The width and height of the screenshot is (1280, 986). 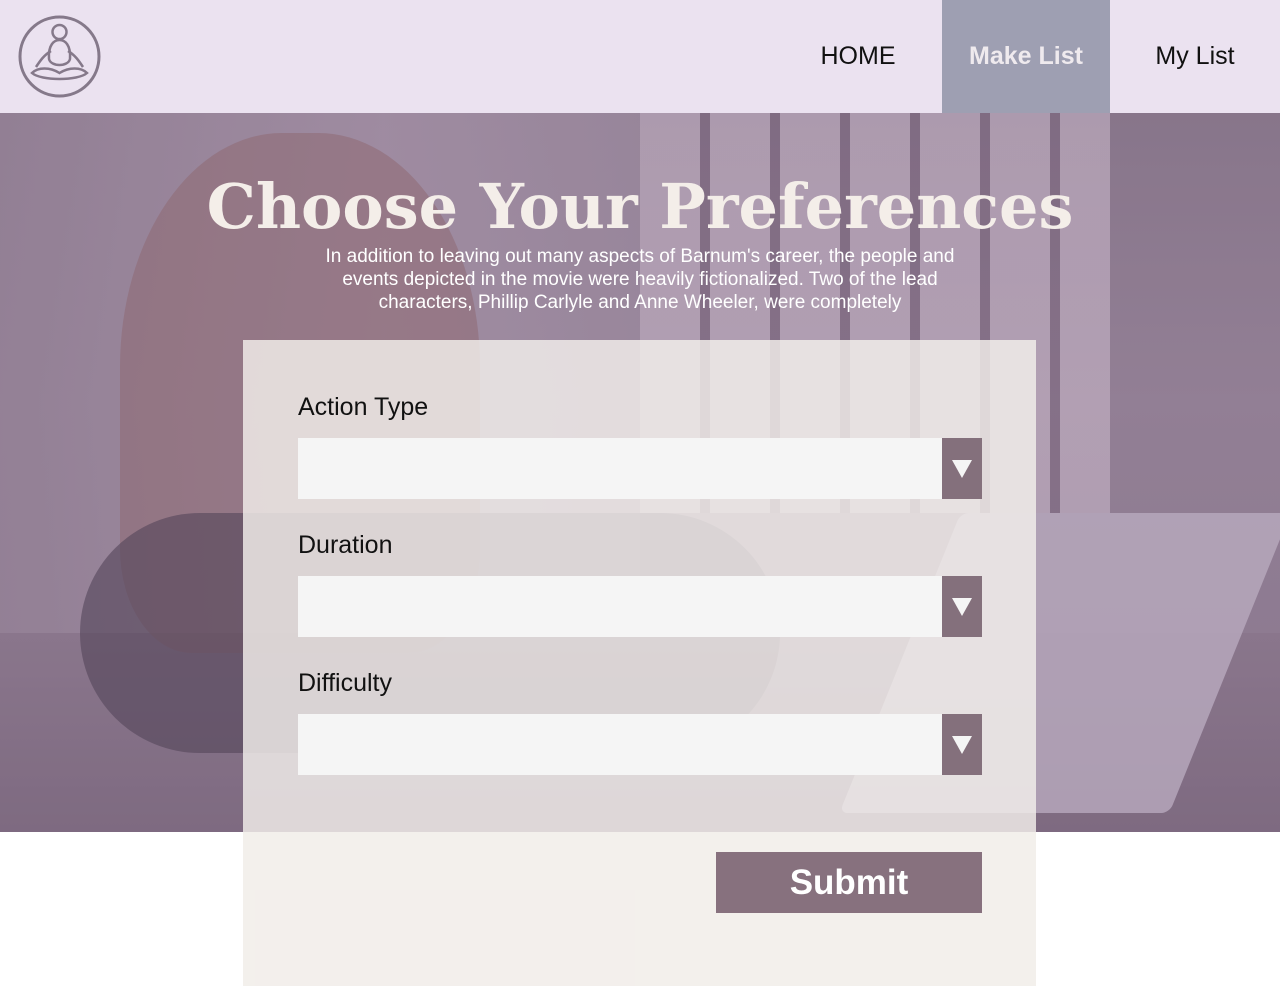 What do you see at coordinates (363, 407) in the screenshot?
I see `action-type-label: Action Type` at bounding box center [363, 407].